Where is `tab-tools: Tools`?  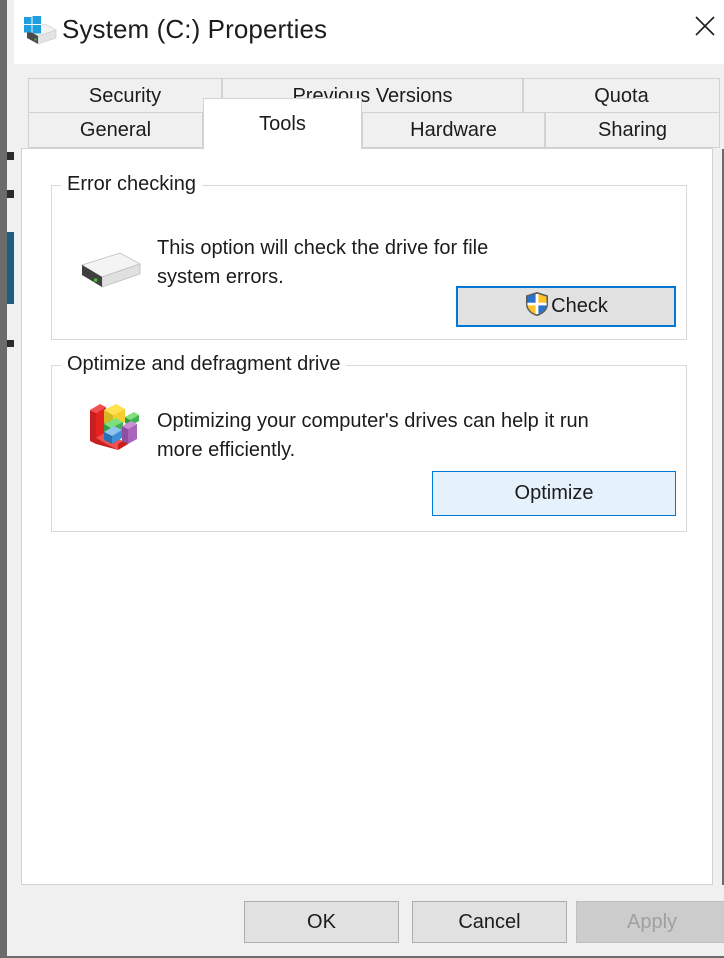
tab-tools: Tools is located at coordinates (282, 124).